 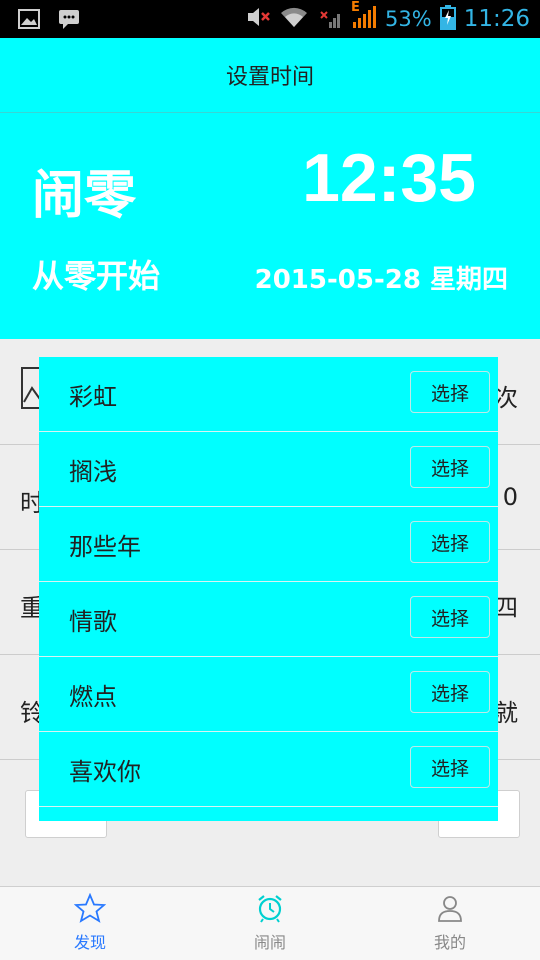 What do you see at coordinates (270, 911) in the screenshot?
I see `alarm-clock-icon` at bounding box center [270, 911].